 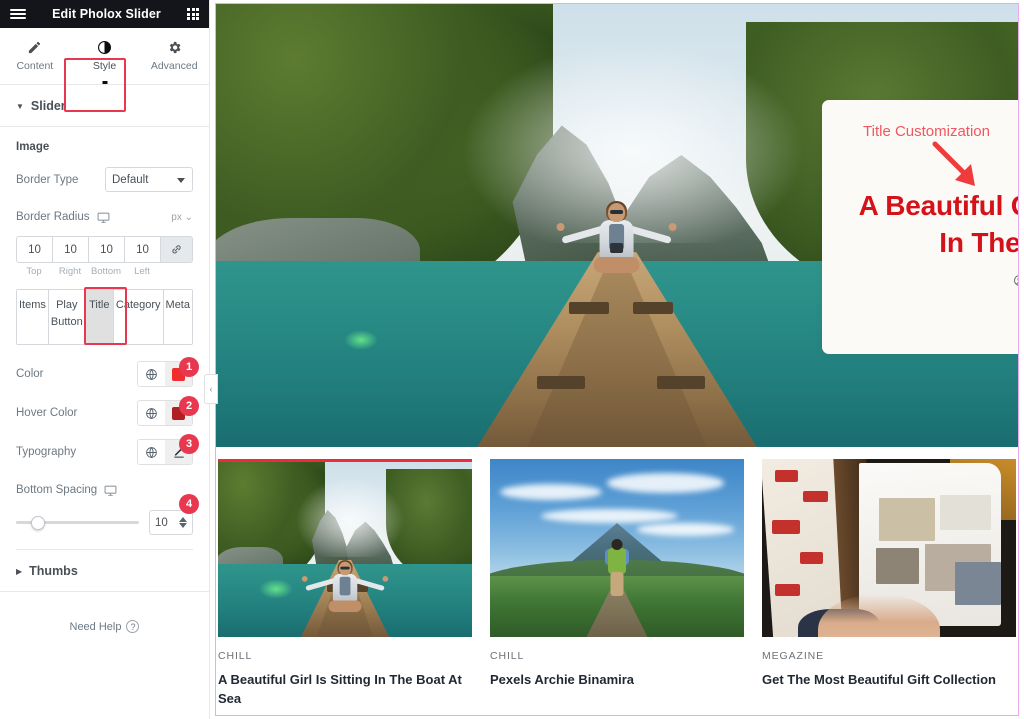 What do you see at coordinates (138, 317) in the screenshot?
I see `subtab-category: Category` at bounding box center [138, 317].